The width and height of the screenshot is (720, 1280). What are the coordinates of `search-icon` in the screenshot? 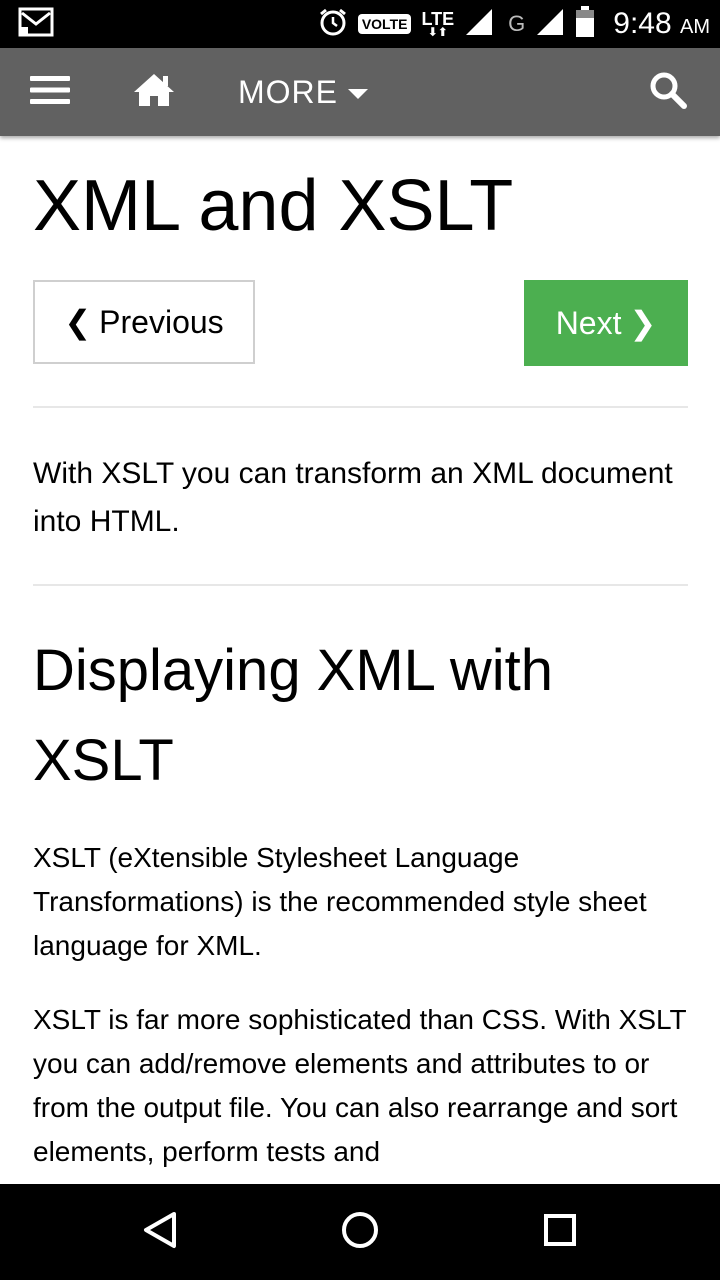 It's located at (668, 92).